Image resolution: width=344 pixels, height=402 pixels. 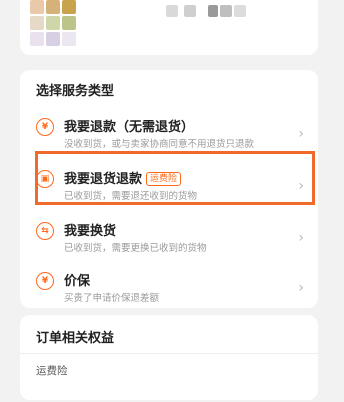 I want to click on option-title: 我要退款（无需退货）, so click(x=129, y=127).